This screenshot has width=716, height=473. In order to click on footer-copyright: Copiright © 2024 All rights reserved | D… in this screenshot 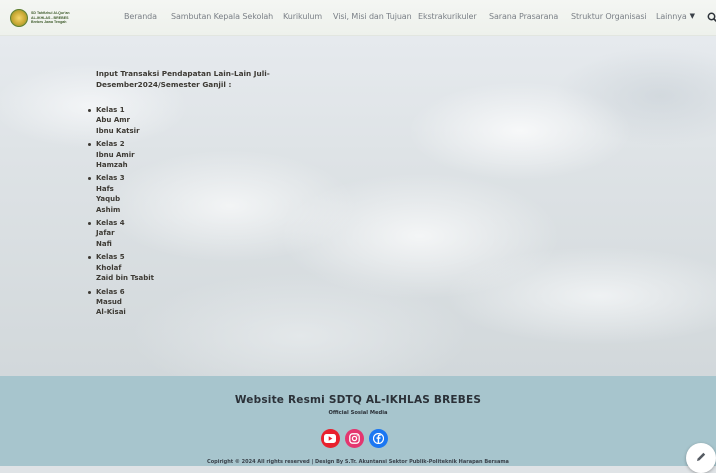, I will do `click(358, 462)`.